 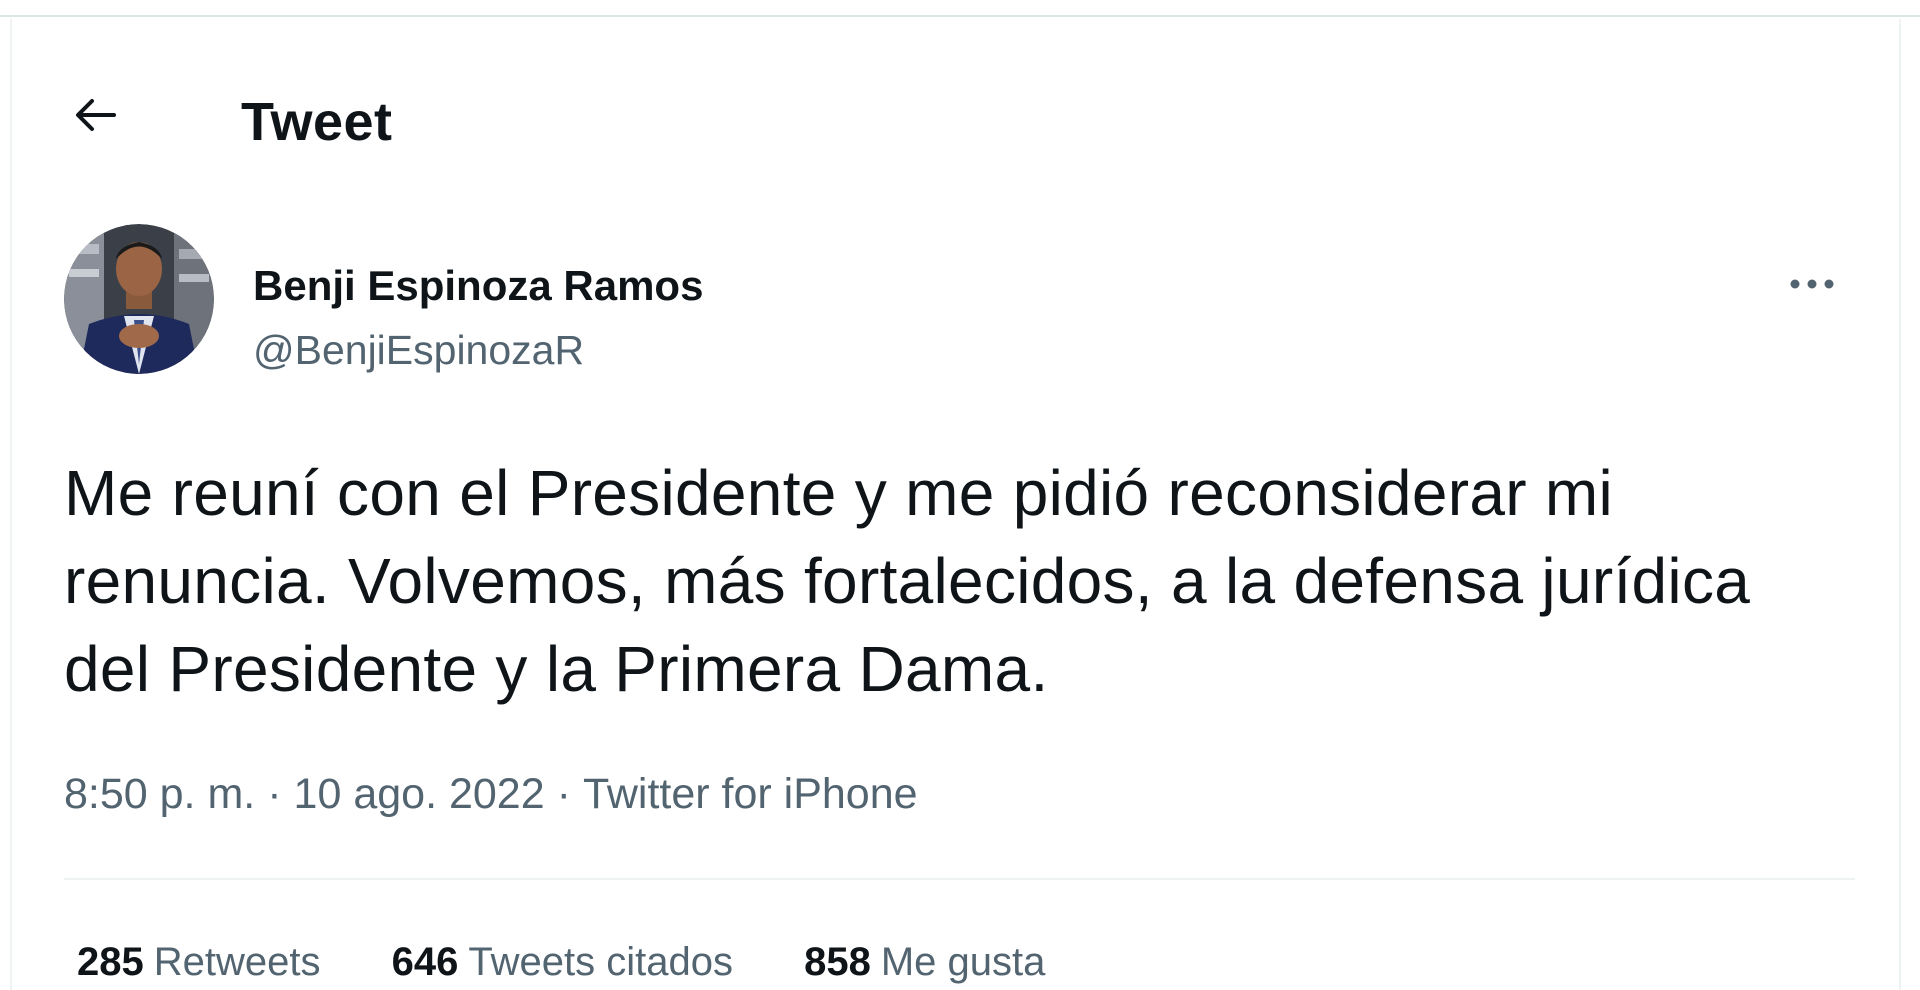 I want to click on quote-tweets-label: Tweets citados, so click(x=600, y=962).